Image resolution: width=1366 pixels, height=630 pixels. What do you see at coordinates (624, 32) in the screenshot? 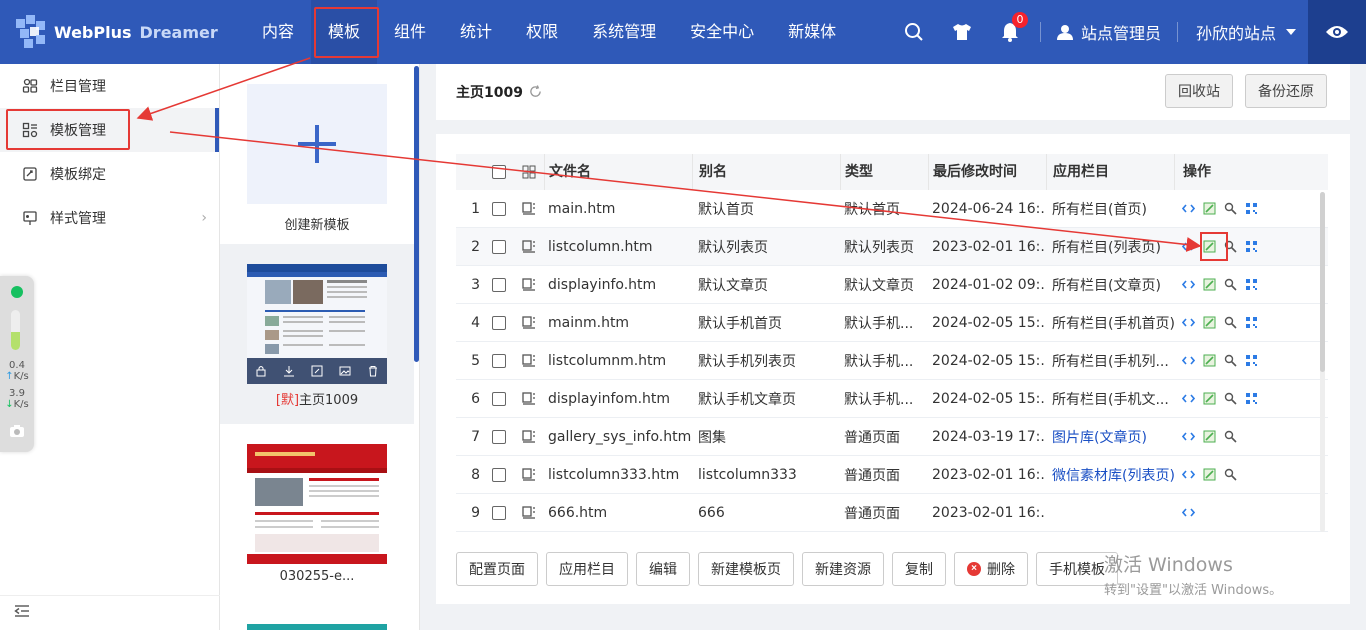
I see `nav-item: 系统管理` at bounding box center [624, 32].